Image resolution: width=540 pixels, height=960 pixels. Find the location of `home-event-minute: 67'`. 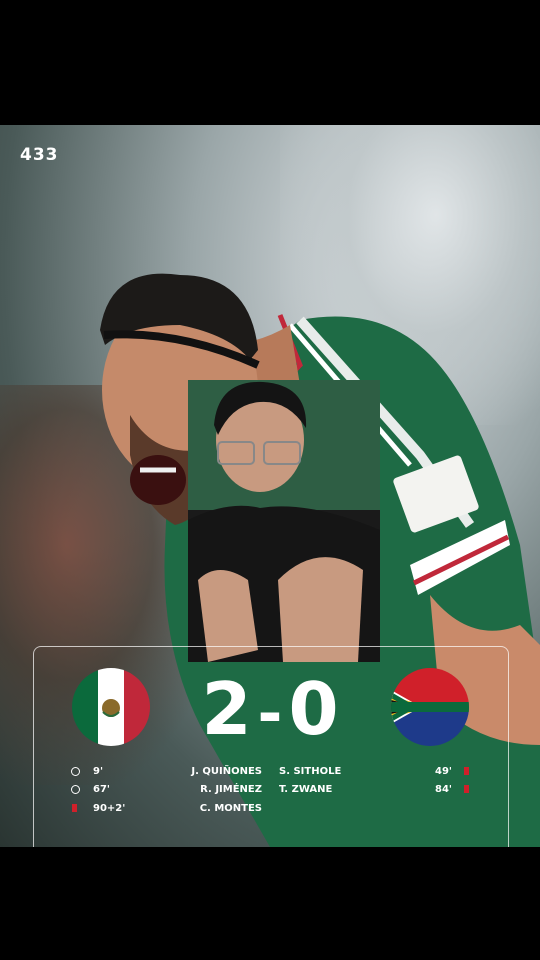

home-event-minute: 67' is located at coordinates (101, 789).